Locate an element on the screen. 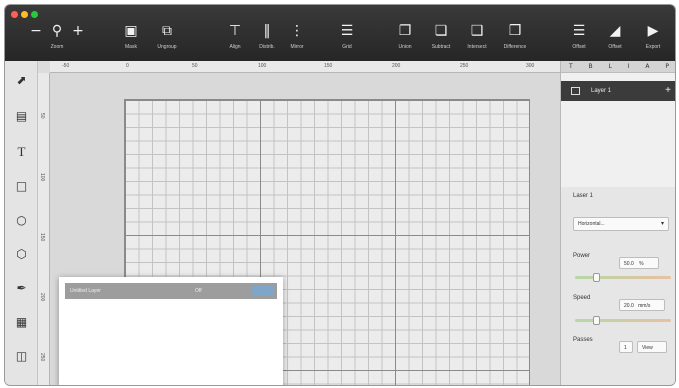  grid-tool-icon: ▦ is located at coordinates (21, 321).